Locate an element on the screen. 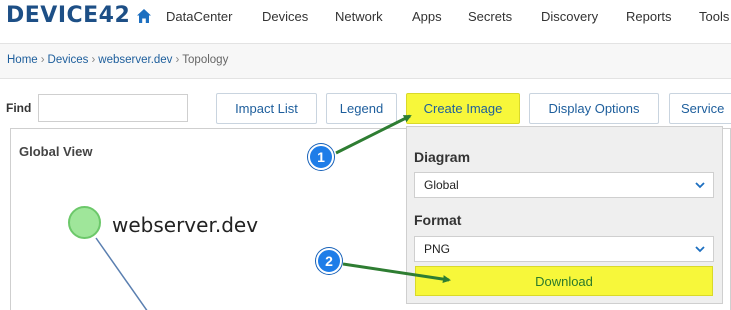 Image resolution: width=731 pixels, height=310 pixels. breadcrumb: Home › Devices › webserver.dev › Topology is located at coordinates (117, 60).